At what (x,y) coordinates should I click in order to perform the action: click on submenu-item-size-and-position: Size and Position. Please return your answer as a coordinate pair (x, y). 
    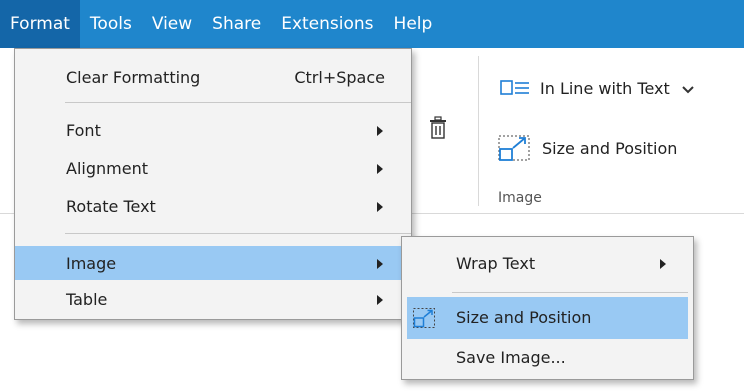
    Looking at the image, I should click on (547, 318).